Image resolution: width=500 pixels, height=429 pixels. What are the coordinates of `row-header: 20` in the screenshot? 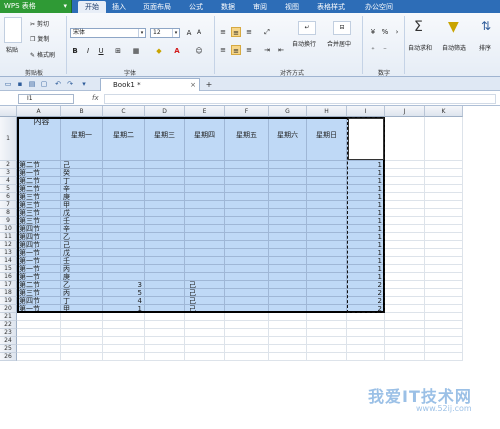 It's located at (8, 309).